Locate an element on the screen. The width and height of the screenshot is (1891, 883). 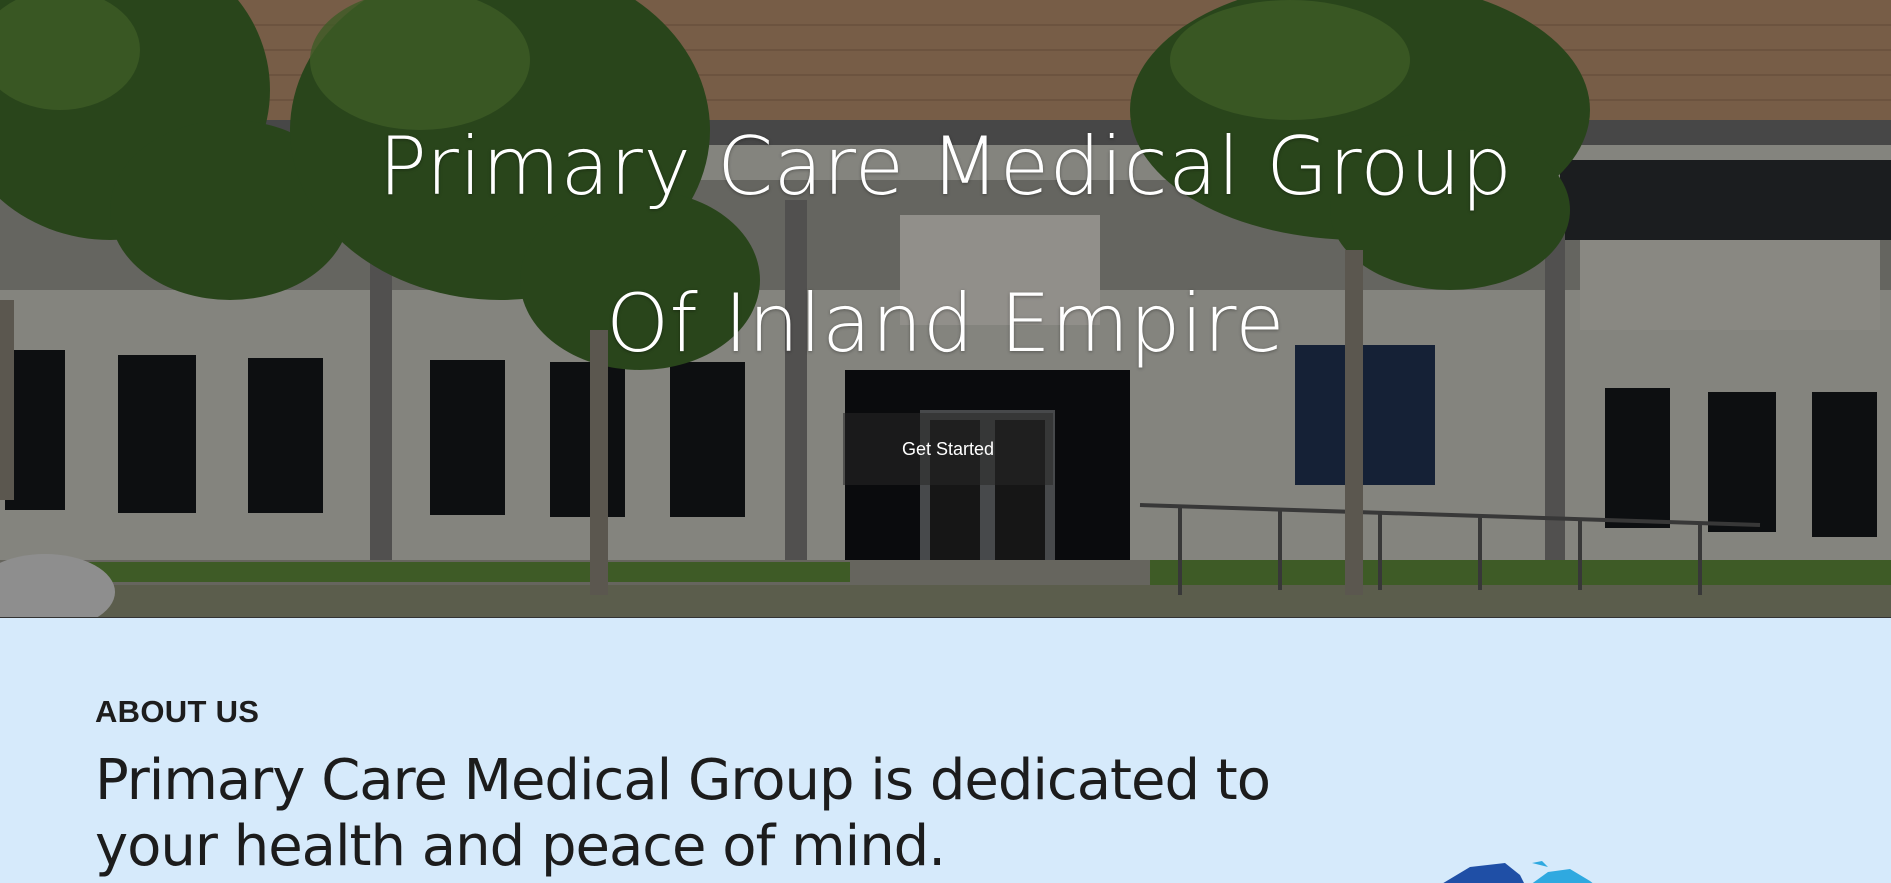
hero-title-line-2: Of Inland Empire is located at coordinates (945, 323).